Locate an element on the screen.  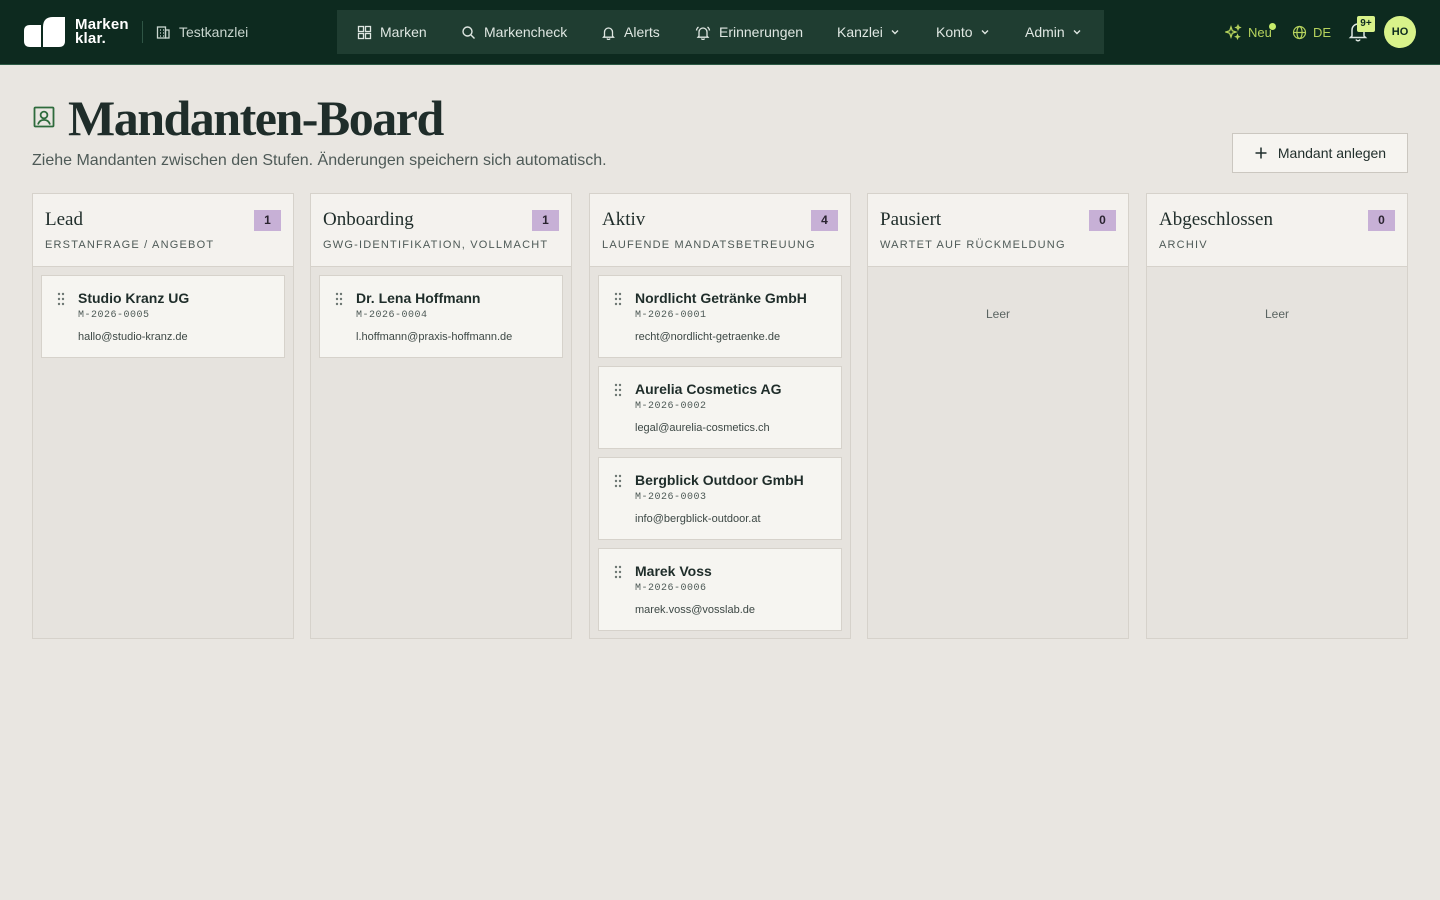
app-logo: Marken klar. is located at coordinates (76, 32).